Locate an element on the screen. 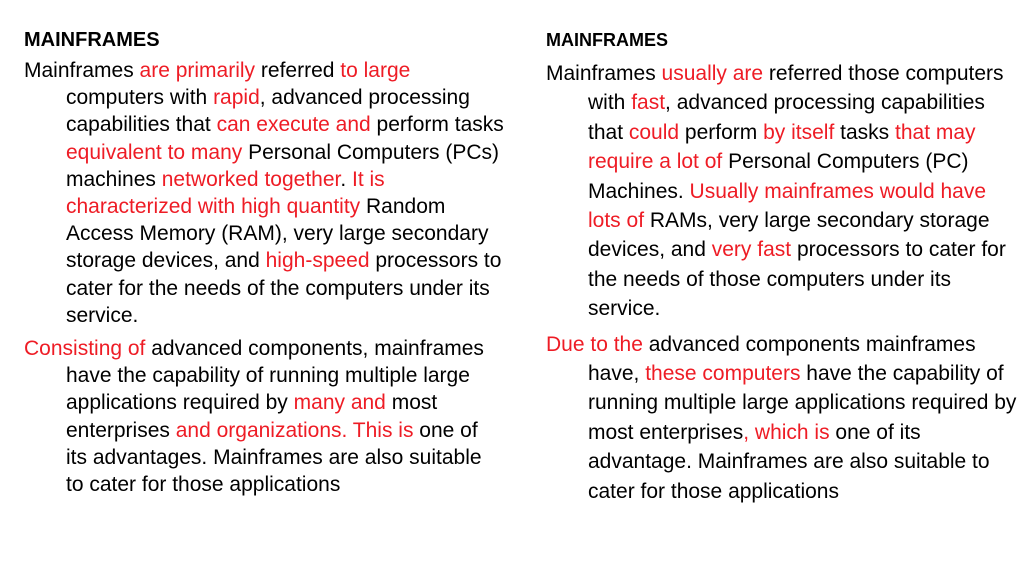  edited-phrase: very fast is located at coordinates (751, 250).